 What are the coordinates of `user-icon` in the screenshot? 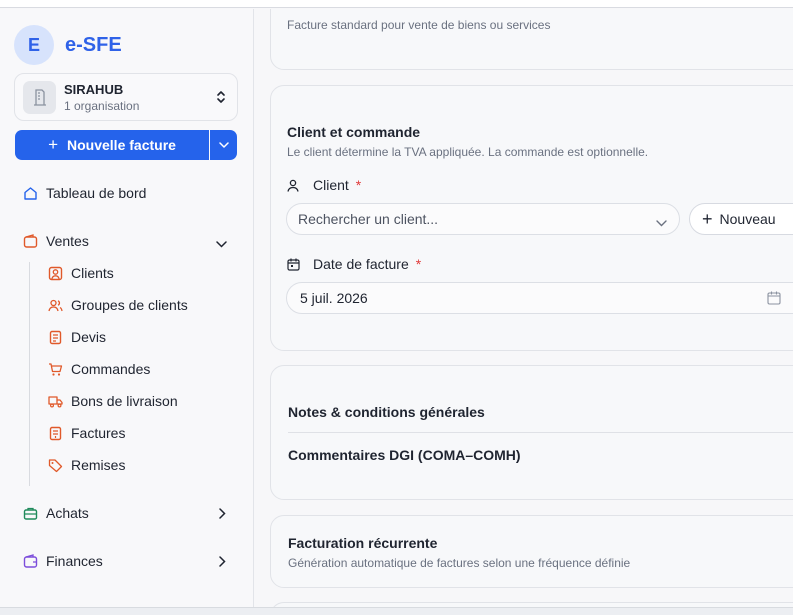 It's located at (294, 185).